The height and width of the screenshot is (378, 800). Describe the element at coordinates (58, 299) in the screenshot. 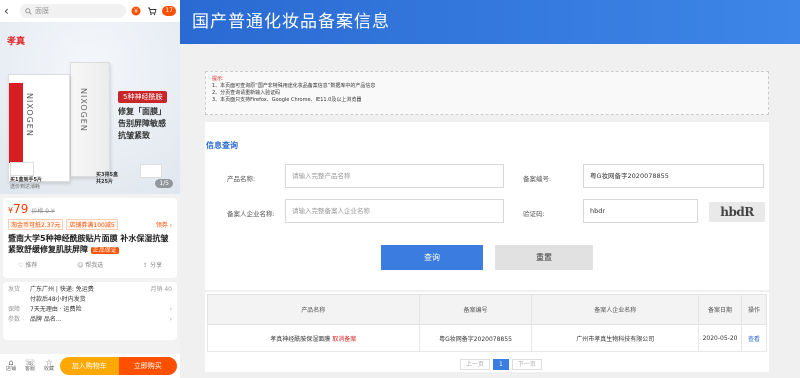

I see `info-value: 付款后48小时内发货` at that location.